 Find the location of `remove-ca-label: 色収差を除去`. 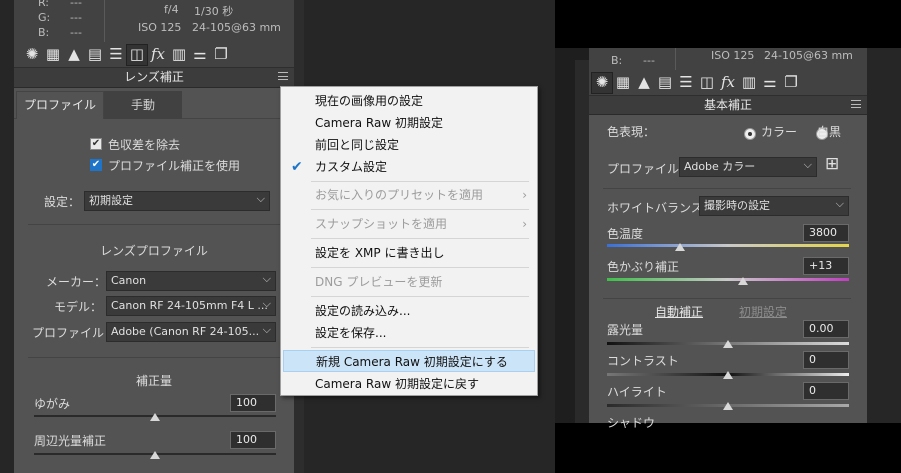

remove-ca-label: 色収差を除去 is located at coordinates (144, 145).